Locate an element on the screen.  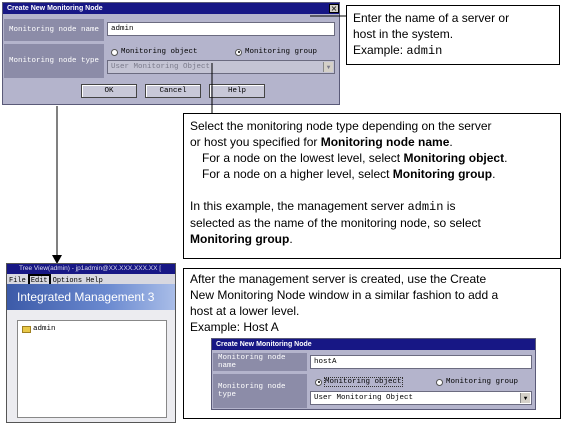
tree-node-admin: admin is located at coordinates (39, 329).